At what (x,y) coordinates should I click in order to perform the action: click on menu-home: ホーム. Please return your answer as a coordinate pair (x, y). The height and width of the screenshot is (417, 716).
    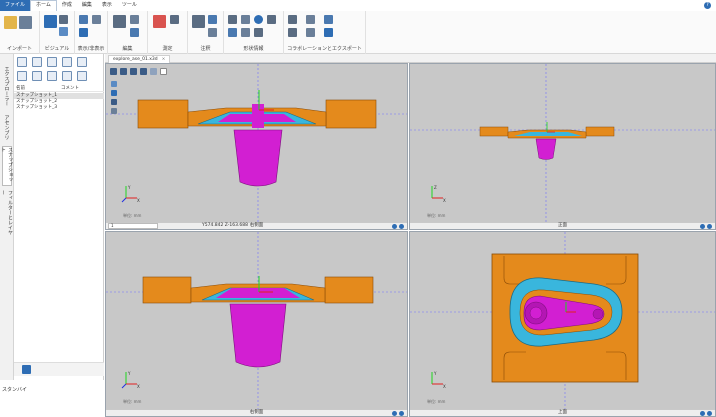
    Looking at the image, I should click on (43, 5).